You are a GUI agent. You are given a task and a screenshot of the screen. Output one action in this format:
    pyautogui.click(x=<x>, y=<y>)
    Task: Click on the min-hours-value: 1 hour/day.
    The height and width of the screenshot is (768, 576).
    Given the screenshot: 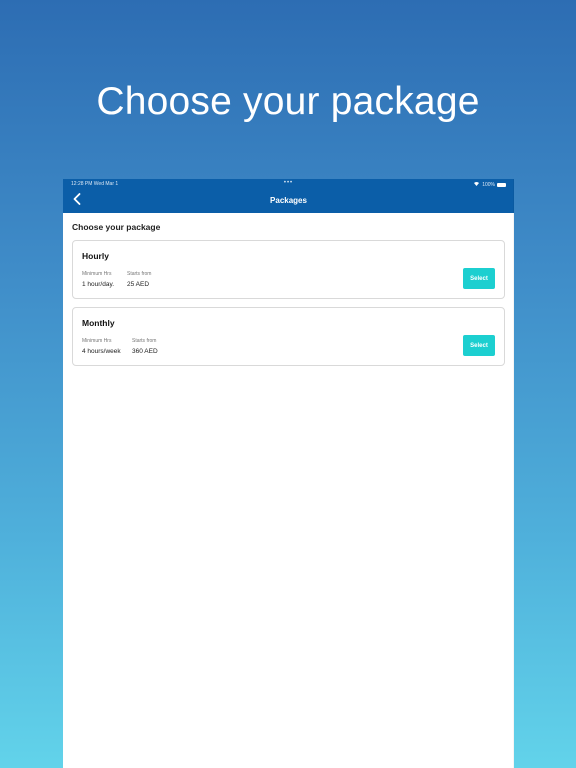 What is the action you would take?
    pyautogui.click(x=98, y=284)
    